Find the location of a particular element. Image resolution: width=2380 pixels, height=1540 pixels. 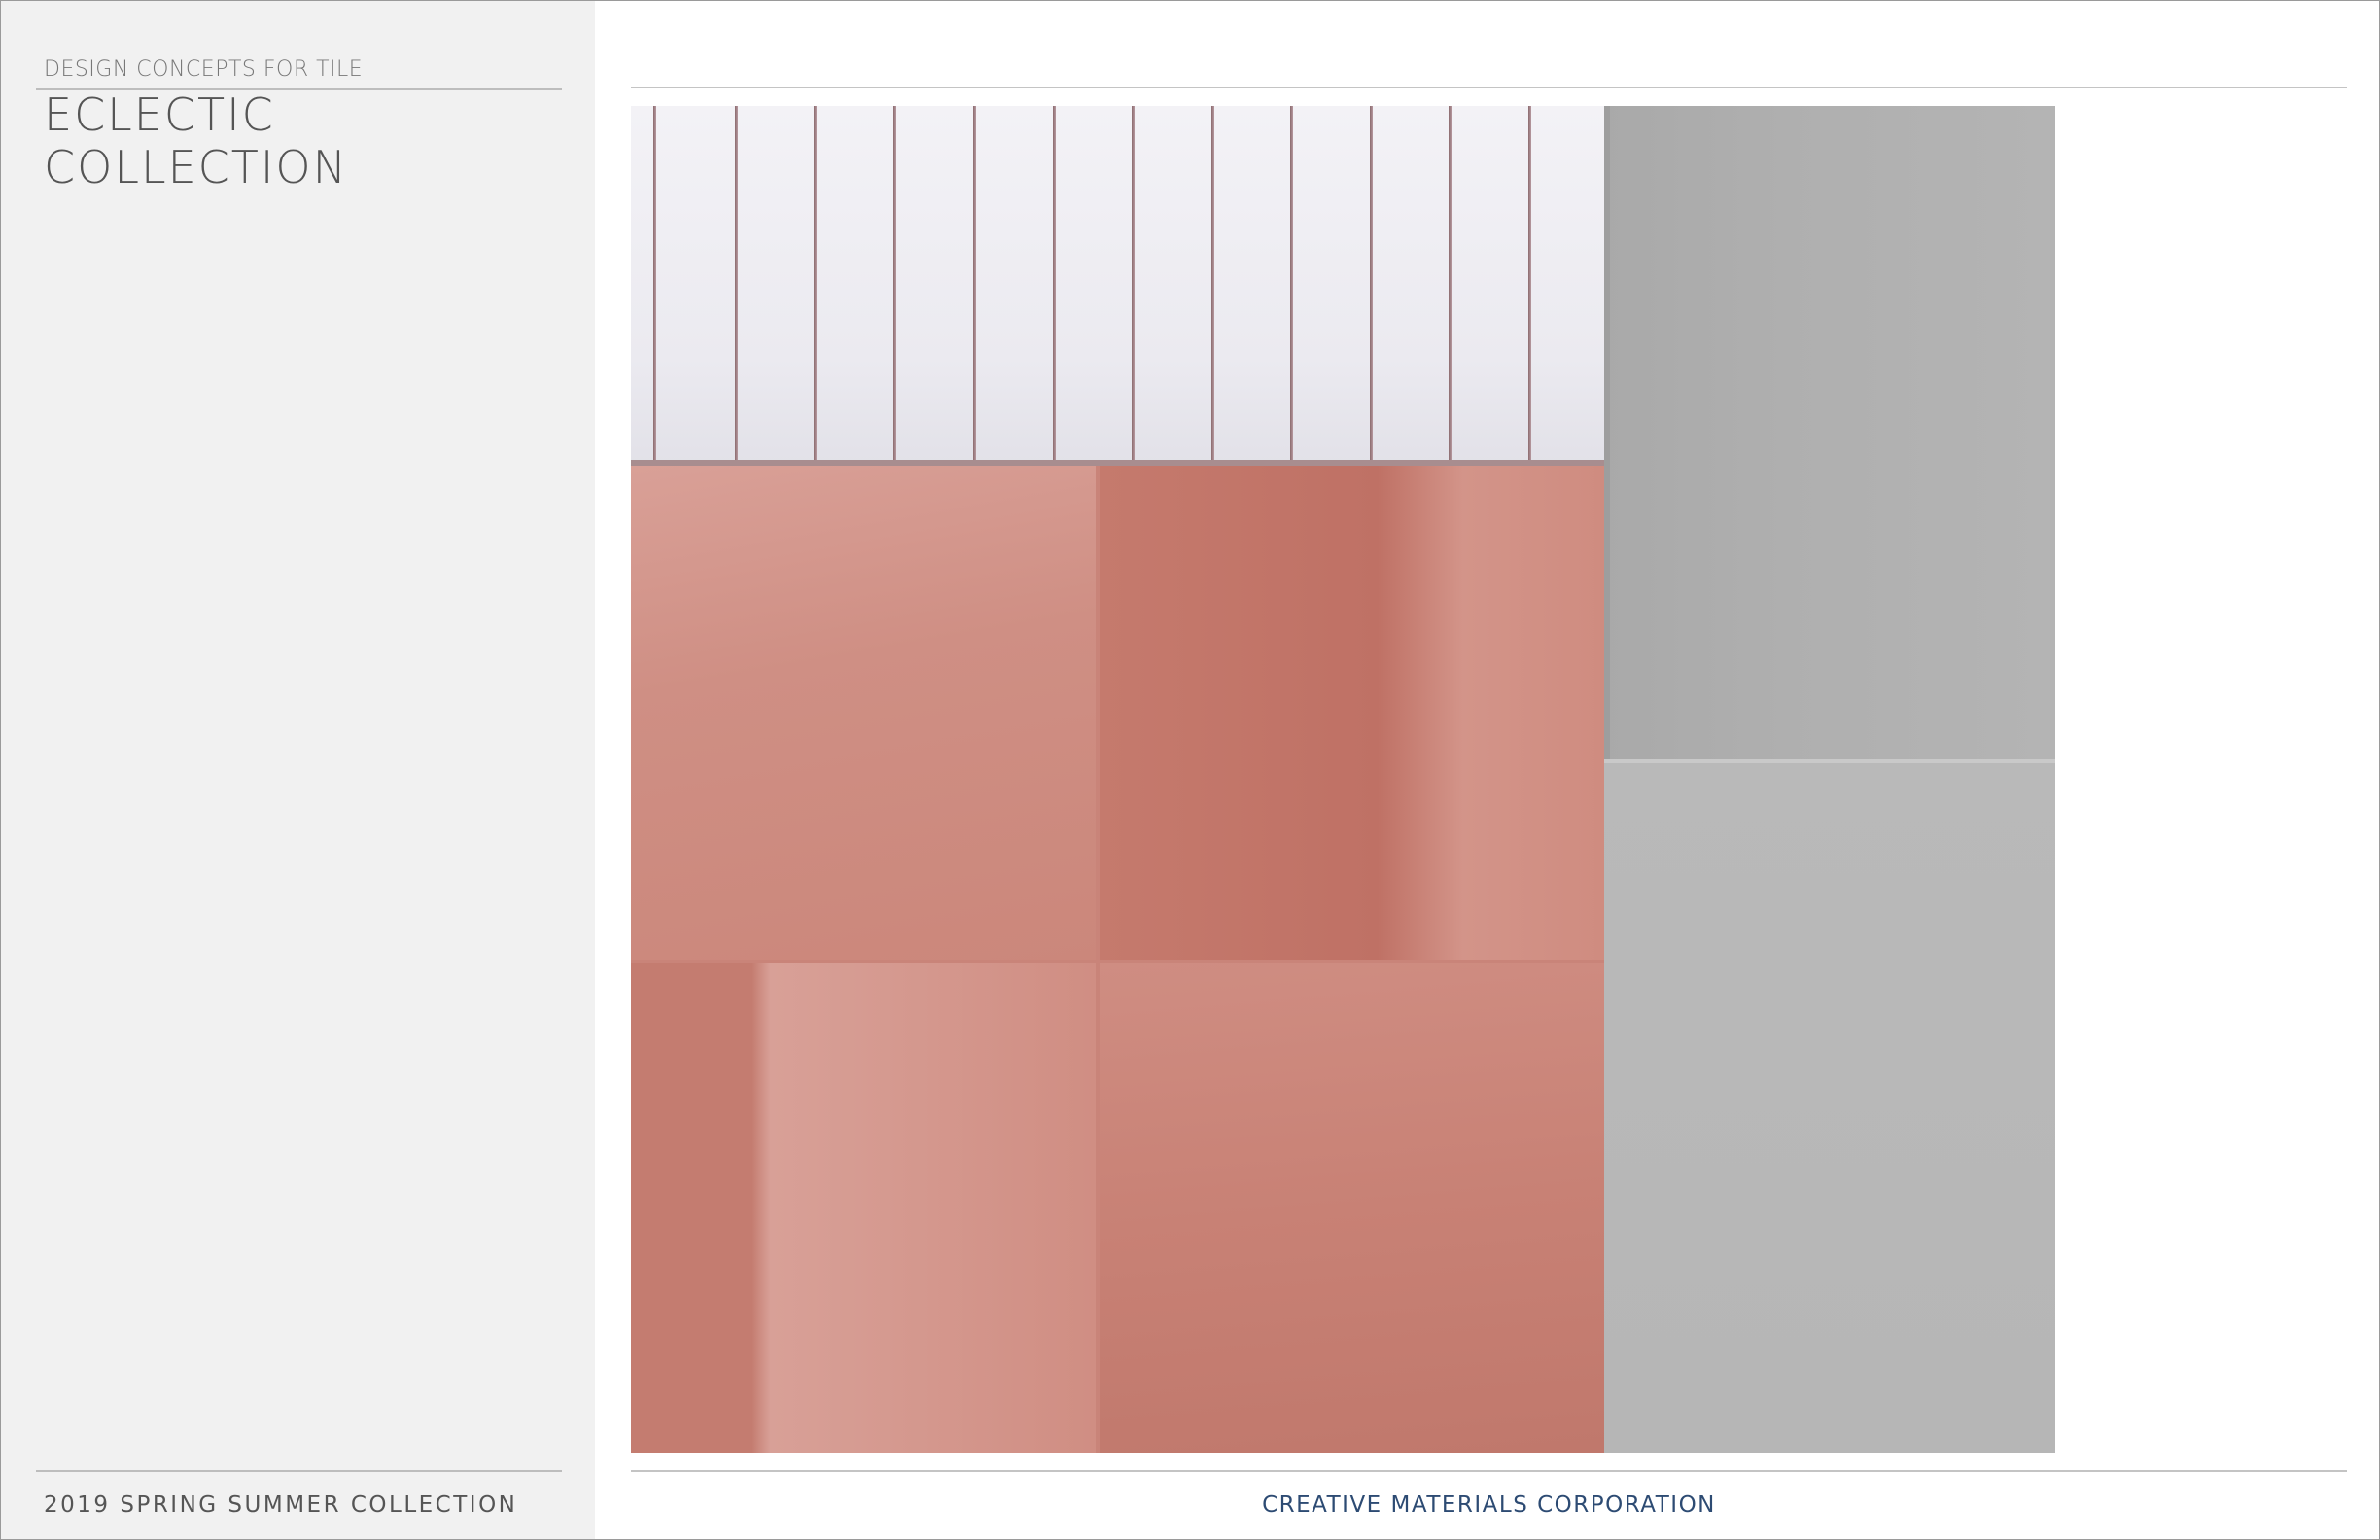

page-title: ECLECTIC COLLECTION is located at coordinates (196, 140).